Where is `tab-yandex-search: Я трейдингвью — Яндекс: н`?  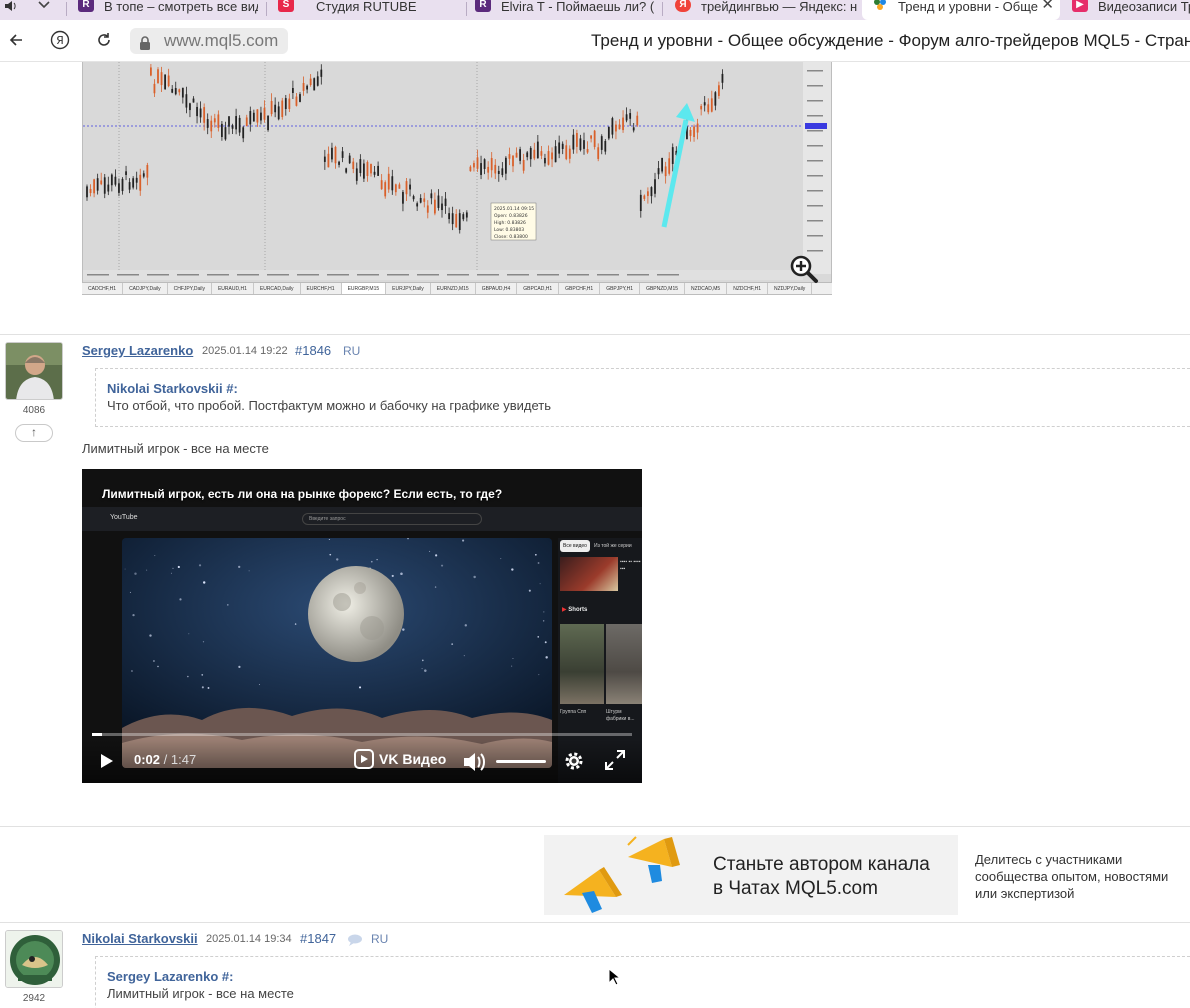
tab-yandex-search: Я трейдингвью — Яндекс: н is located at coordinates (761, 10).